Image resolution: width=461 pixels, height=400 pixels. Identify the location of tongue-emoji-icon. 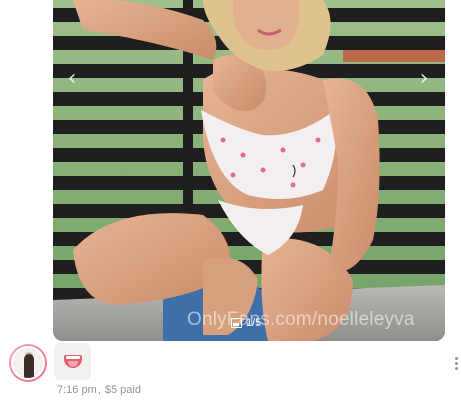
(72, 361).